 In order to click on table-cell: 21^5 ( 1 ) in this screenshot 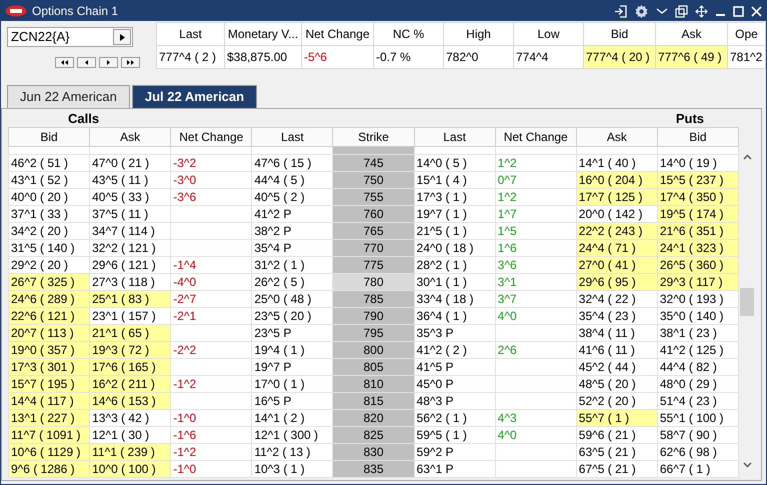, I will do `click(455, 231)`.